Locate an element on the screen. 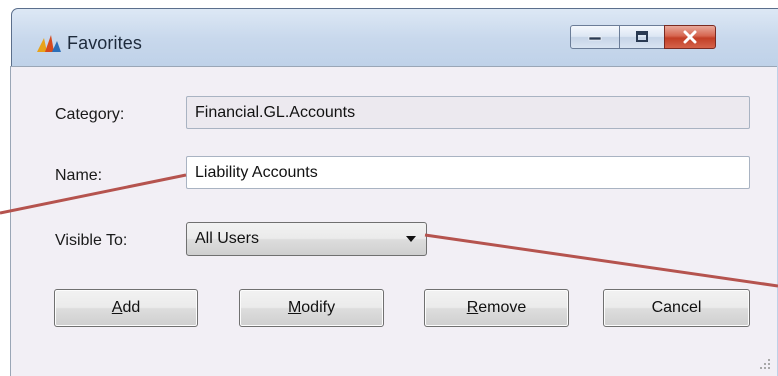 The image size is (778, 376). name-value: Liability Accounts is located at coordinates (256, 172).